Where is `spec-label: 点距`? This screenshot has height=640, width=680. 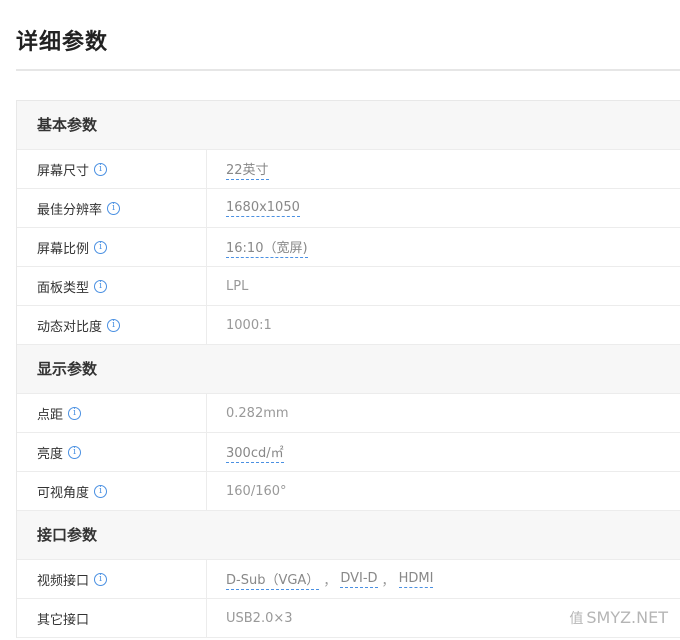
spec-label: 点距 is located at coordinates (50, 415).